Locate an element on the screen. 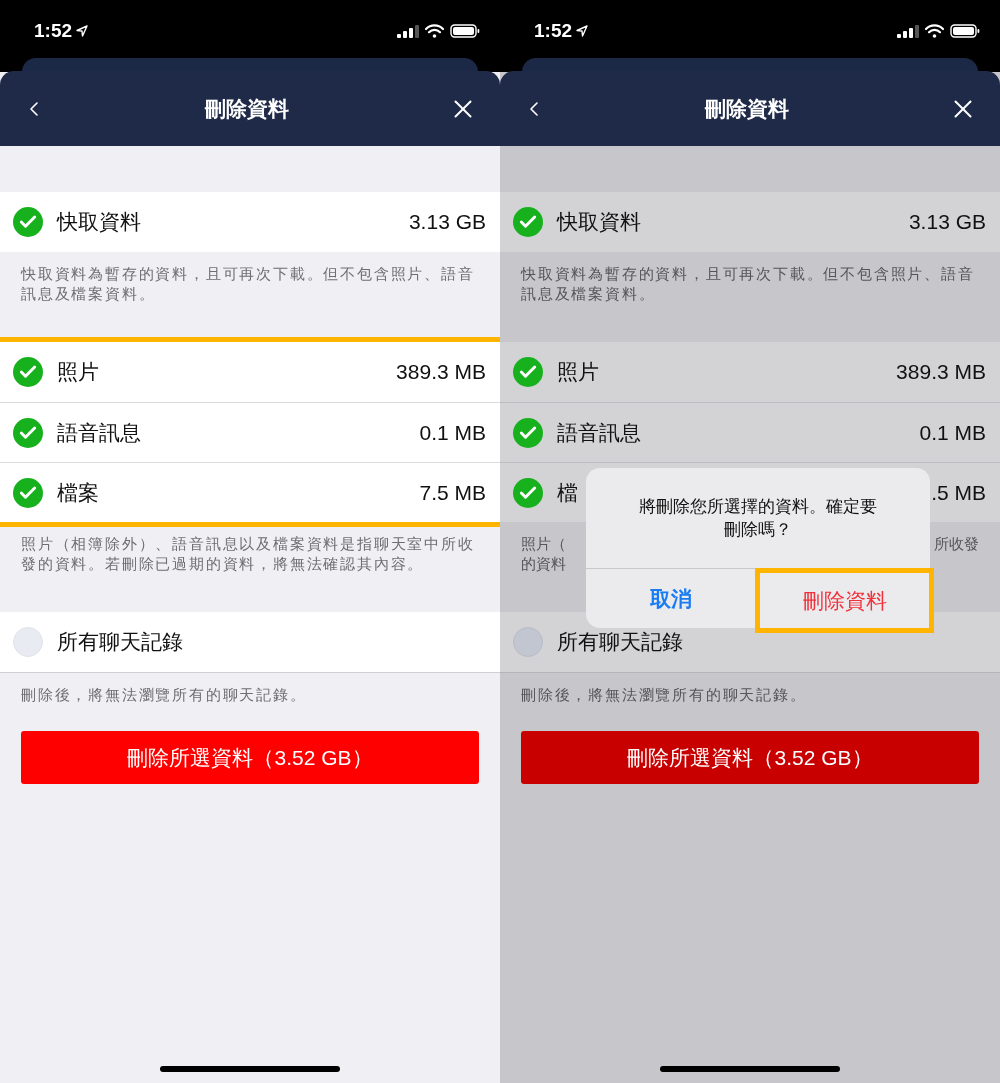 The width and height of the screenshot is (1000, 1083). note-fragment: 所收發 is located at coordinates (956, 544).